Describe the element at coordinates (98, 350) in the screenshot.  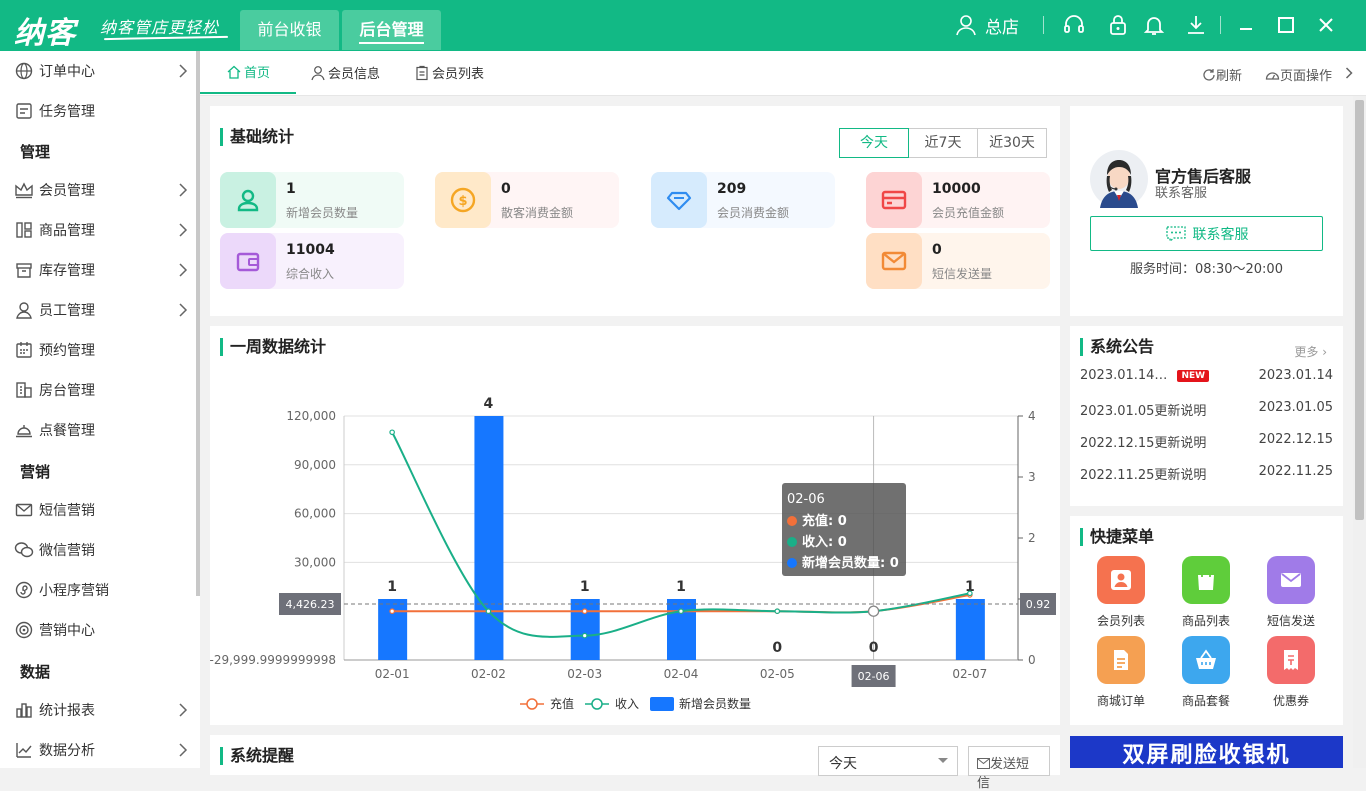
I see `sidebar-item-booking: 预约管理` at that location.